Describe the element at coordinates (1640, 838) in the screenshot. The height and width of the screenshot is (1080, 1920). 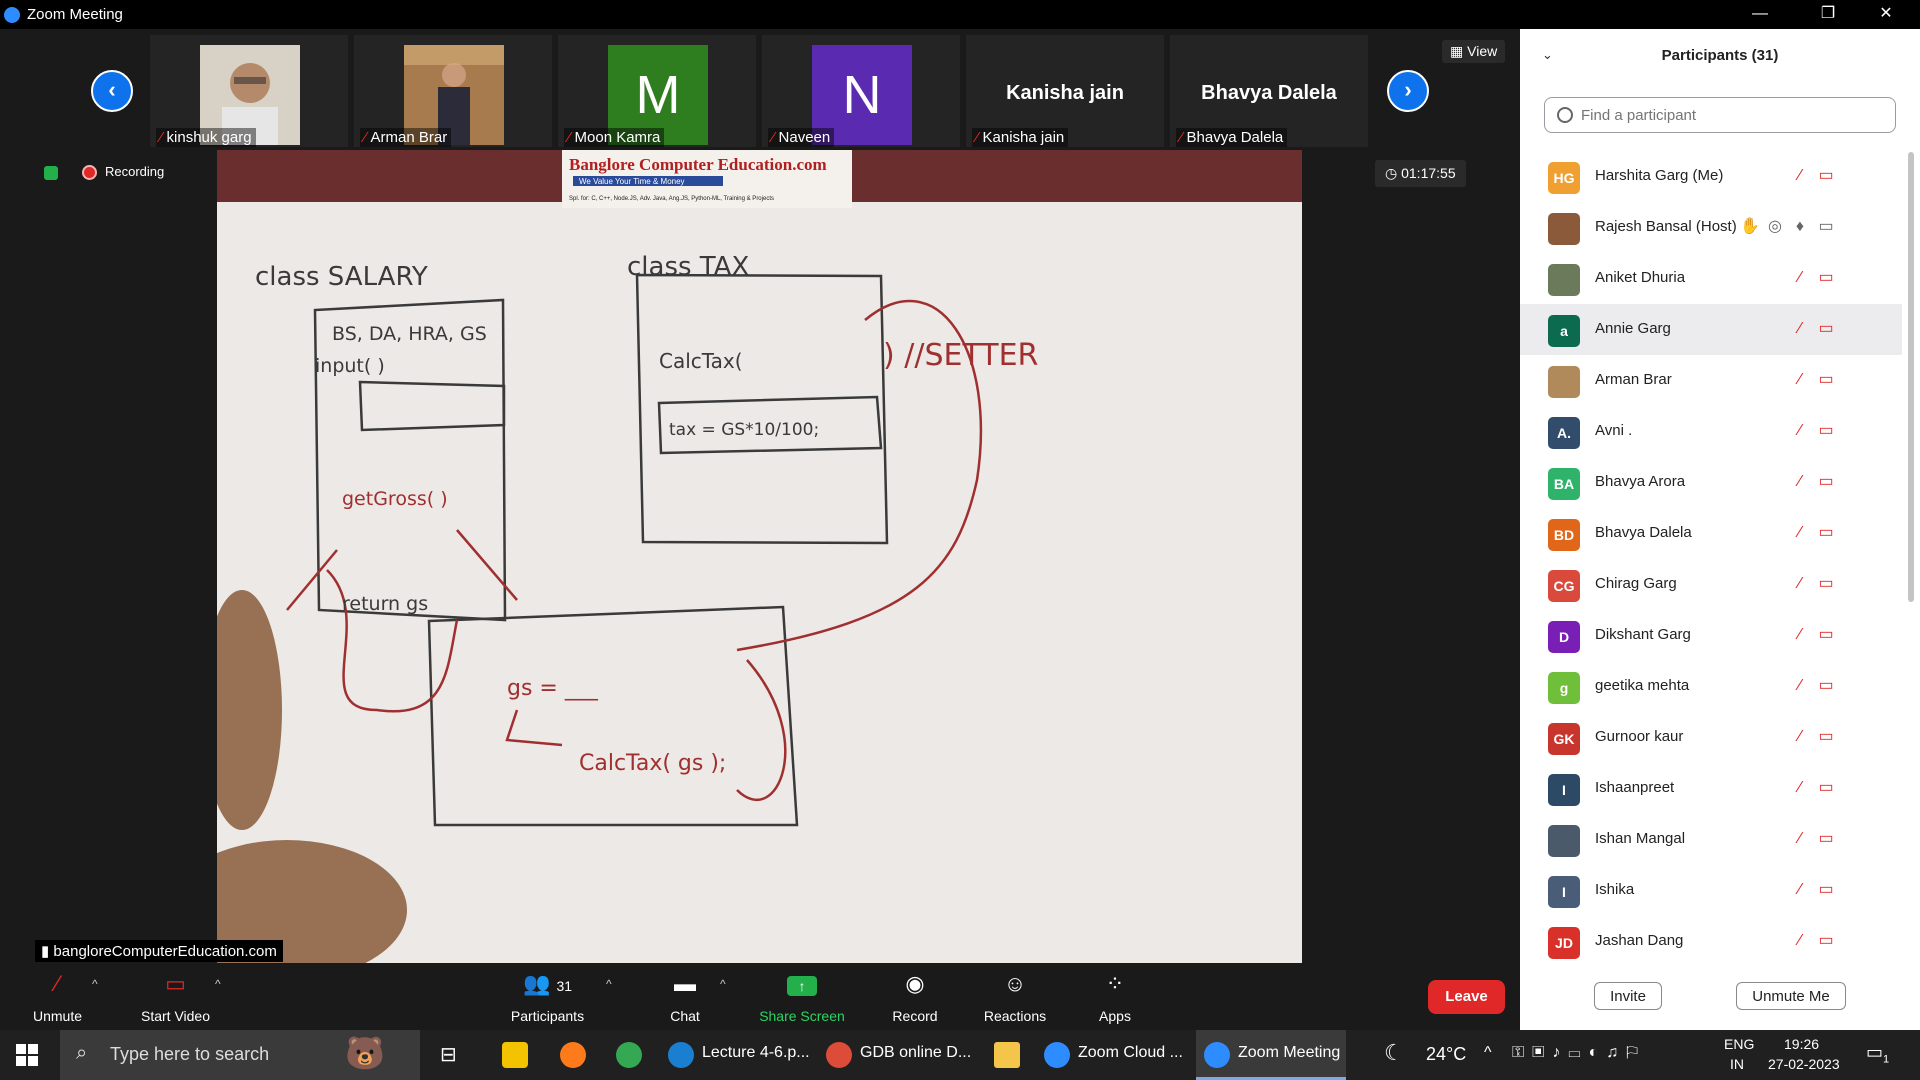
I see `participant-name: Ishan Mangal` at that location.